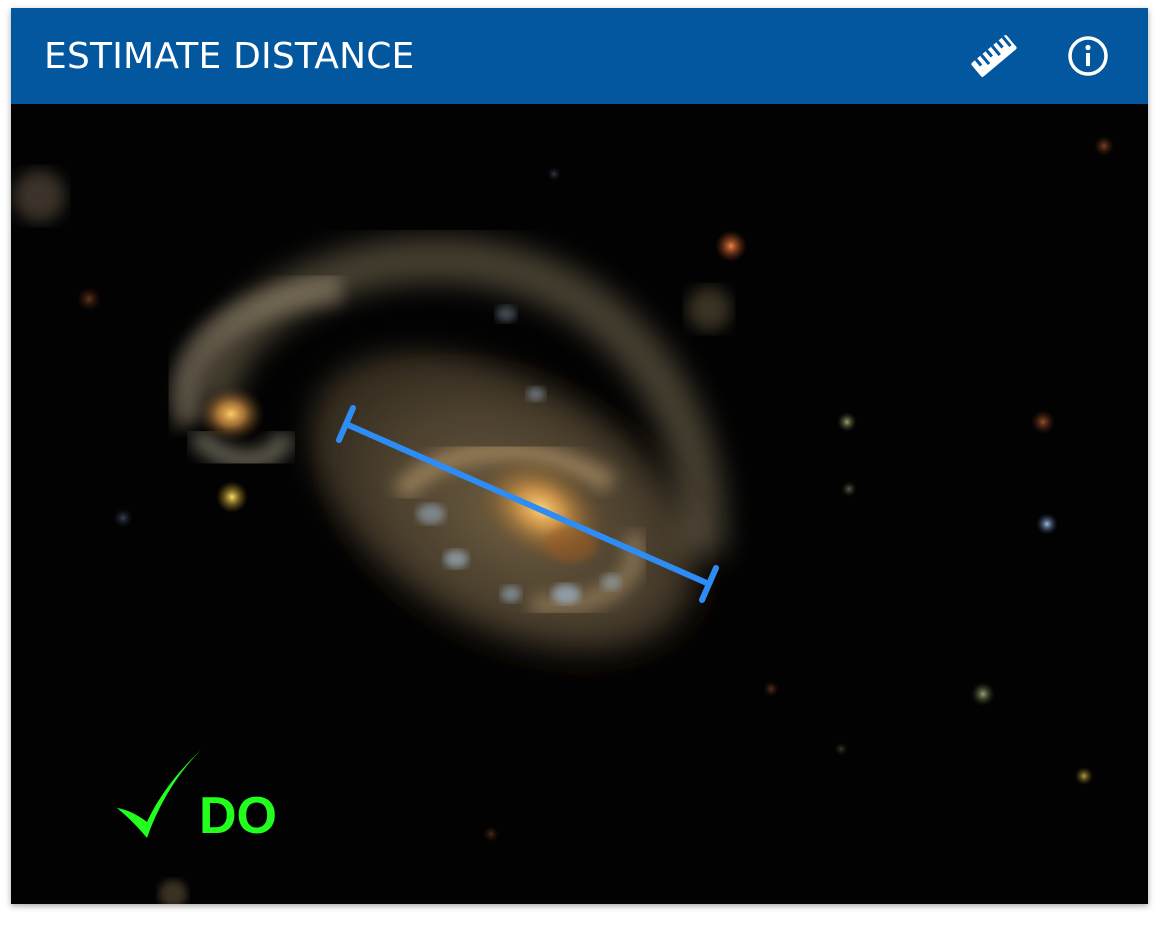 The width and height of the screenshot is (1168, 926). I want to click on do-label: DO, so click(238, 816).